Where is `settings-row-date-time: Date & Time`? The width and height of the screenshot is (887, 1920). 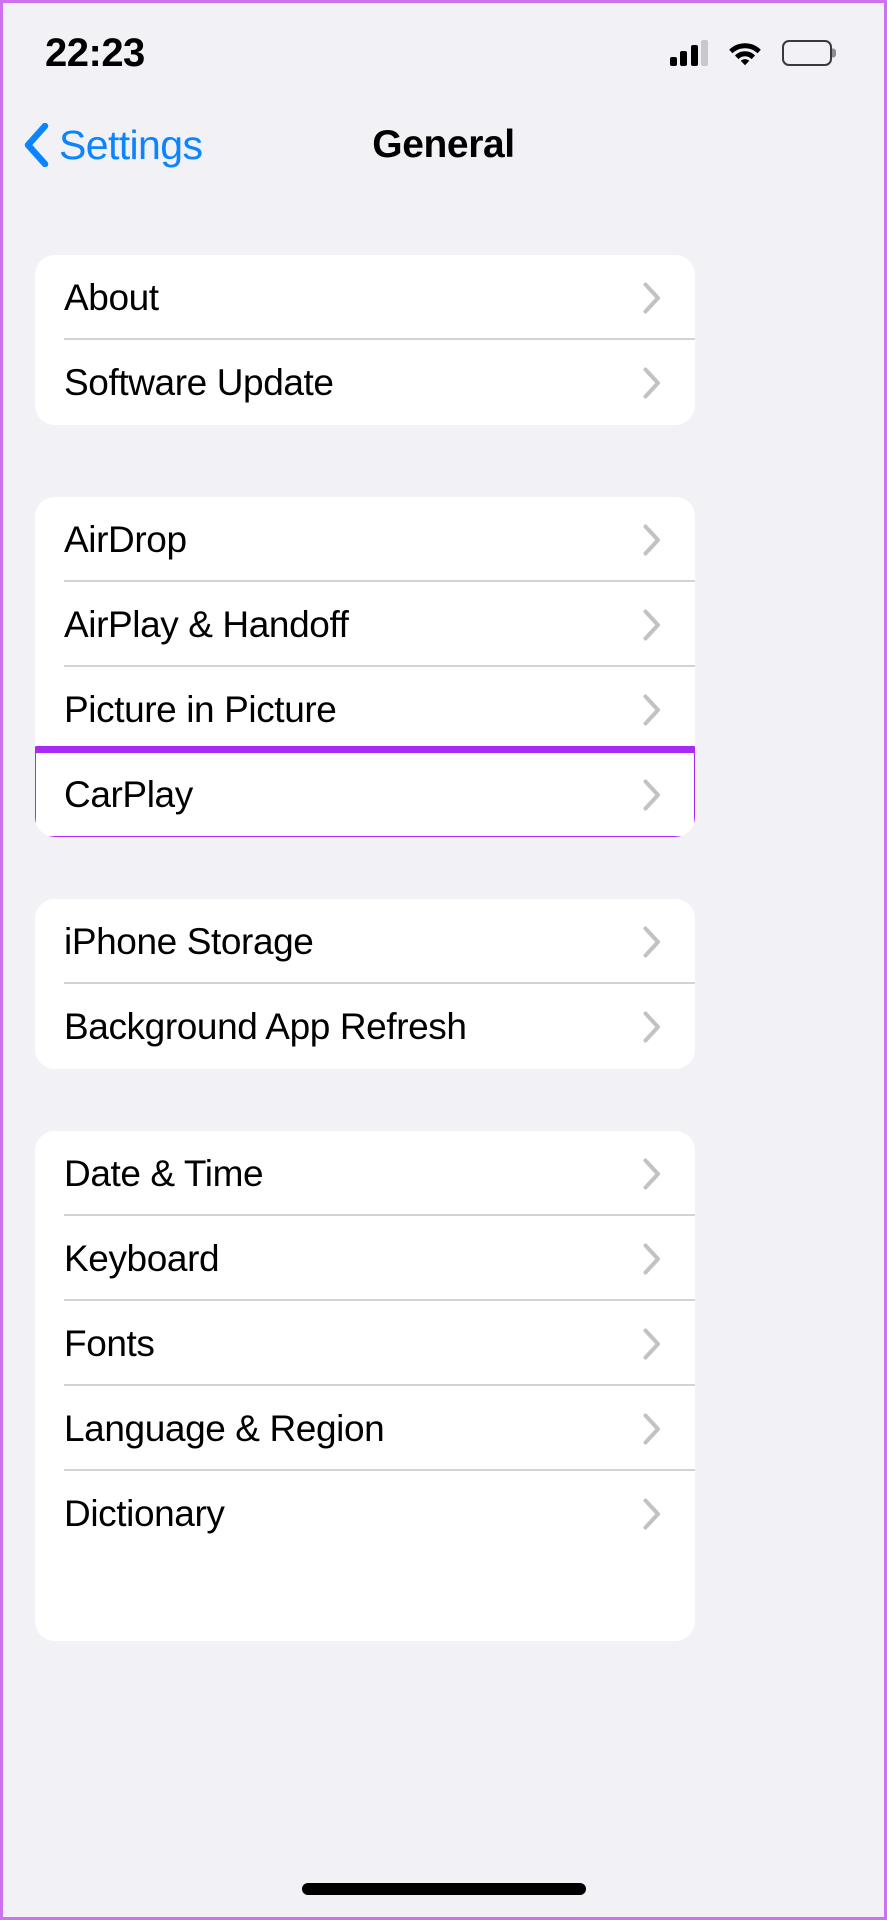 settings-row-date-time: Date & Time is located at coordinates (365, 1173).